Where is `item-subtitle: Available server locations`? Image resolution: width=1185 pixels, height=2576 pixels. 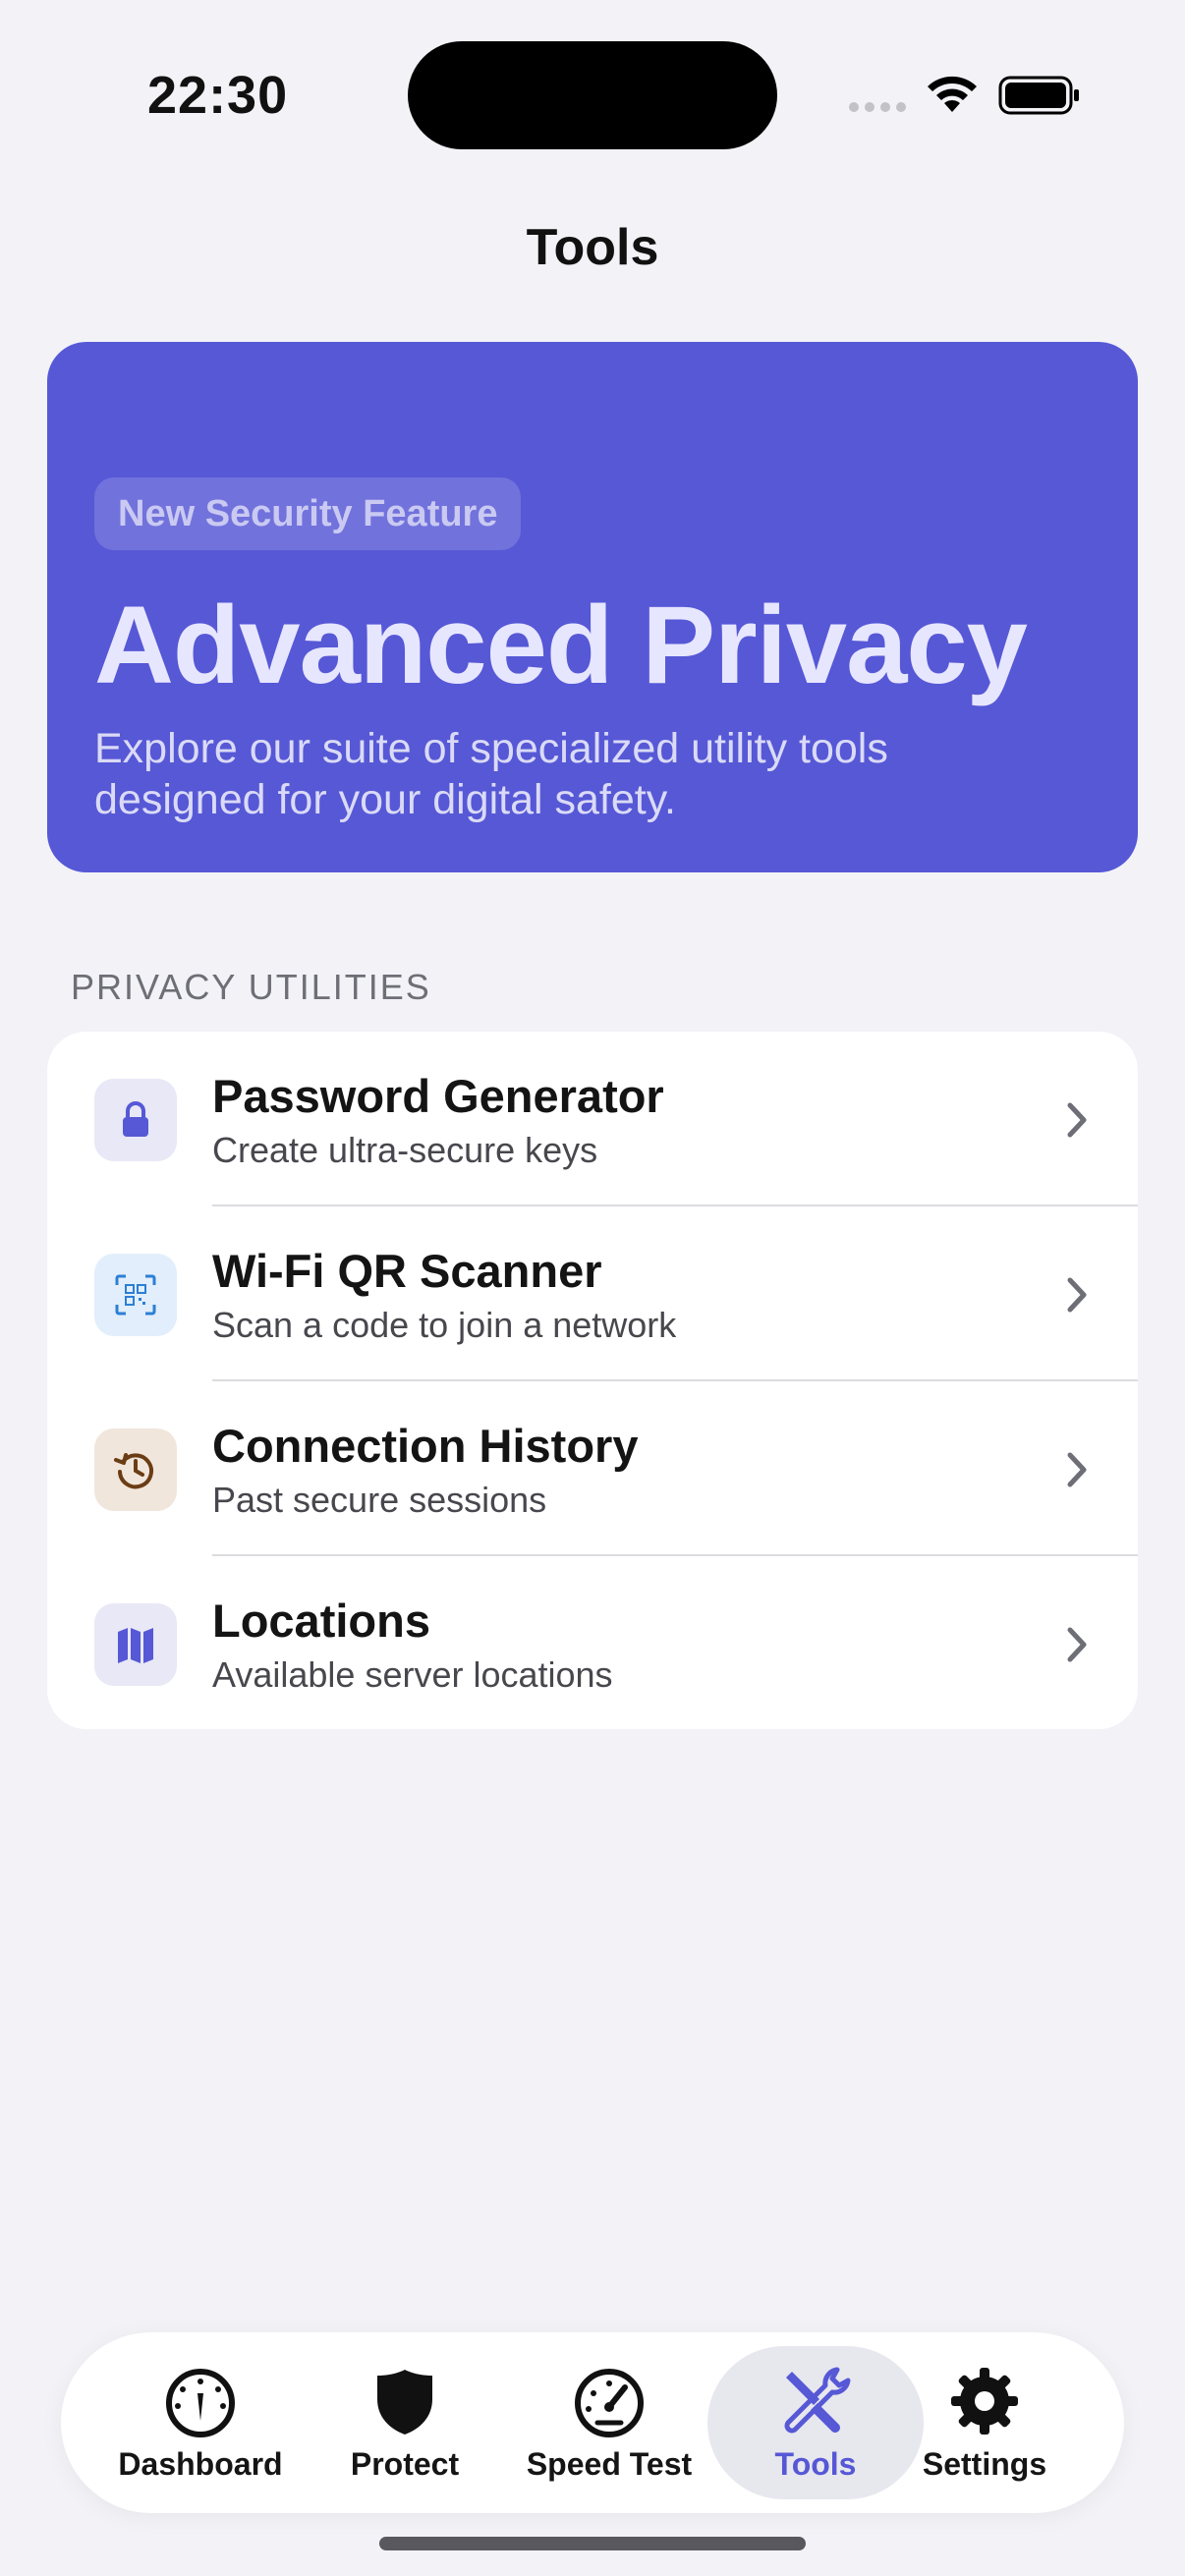 item-subtitle: Available server locations is located at coordinates (413, 1674).